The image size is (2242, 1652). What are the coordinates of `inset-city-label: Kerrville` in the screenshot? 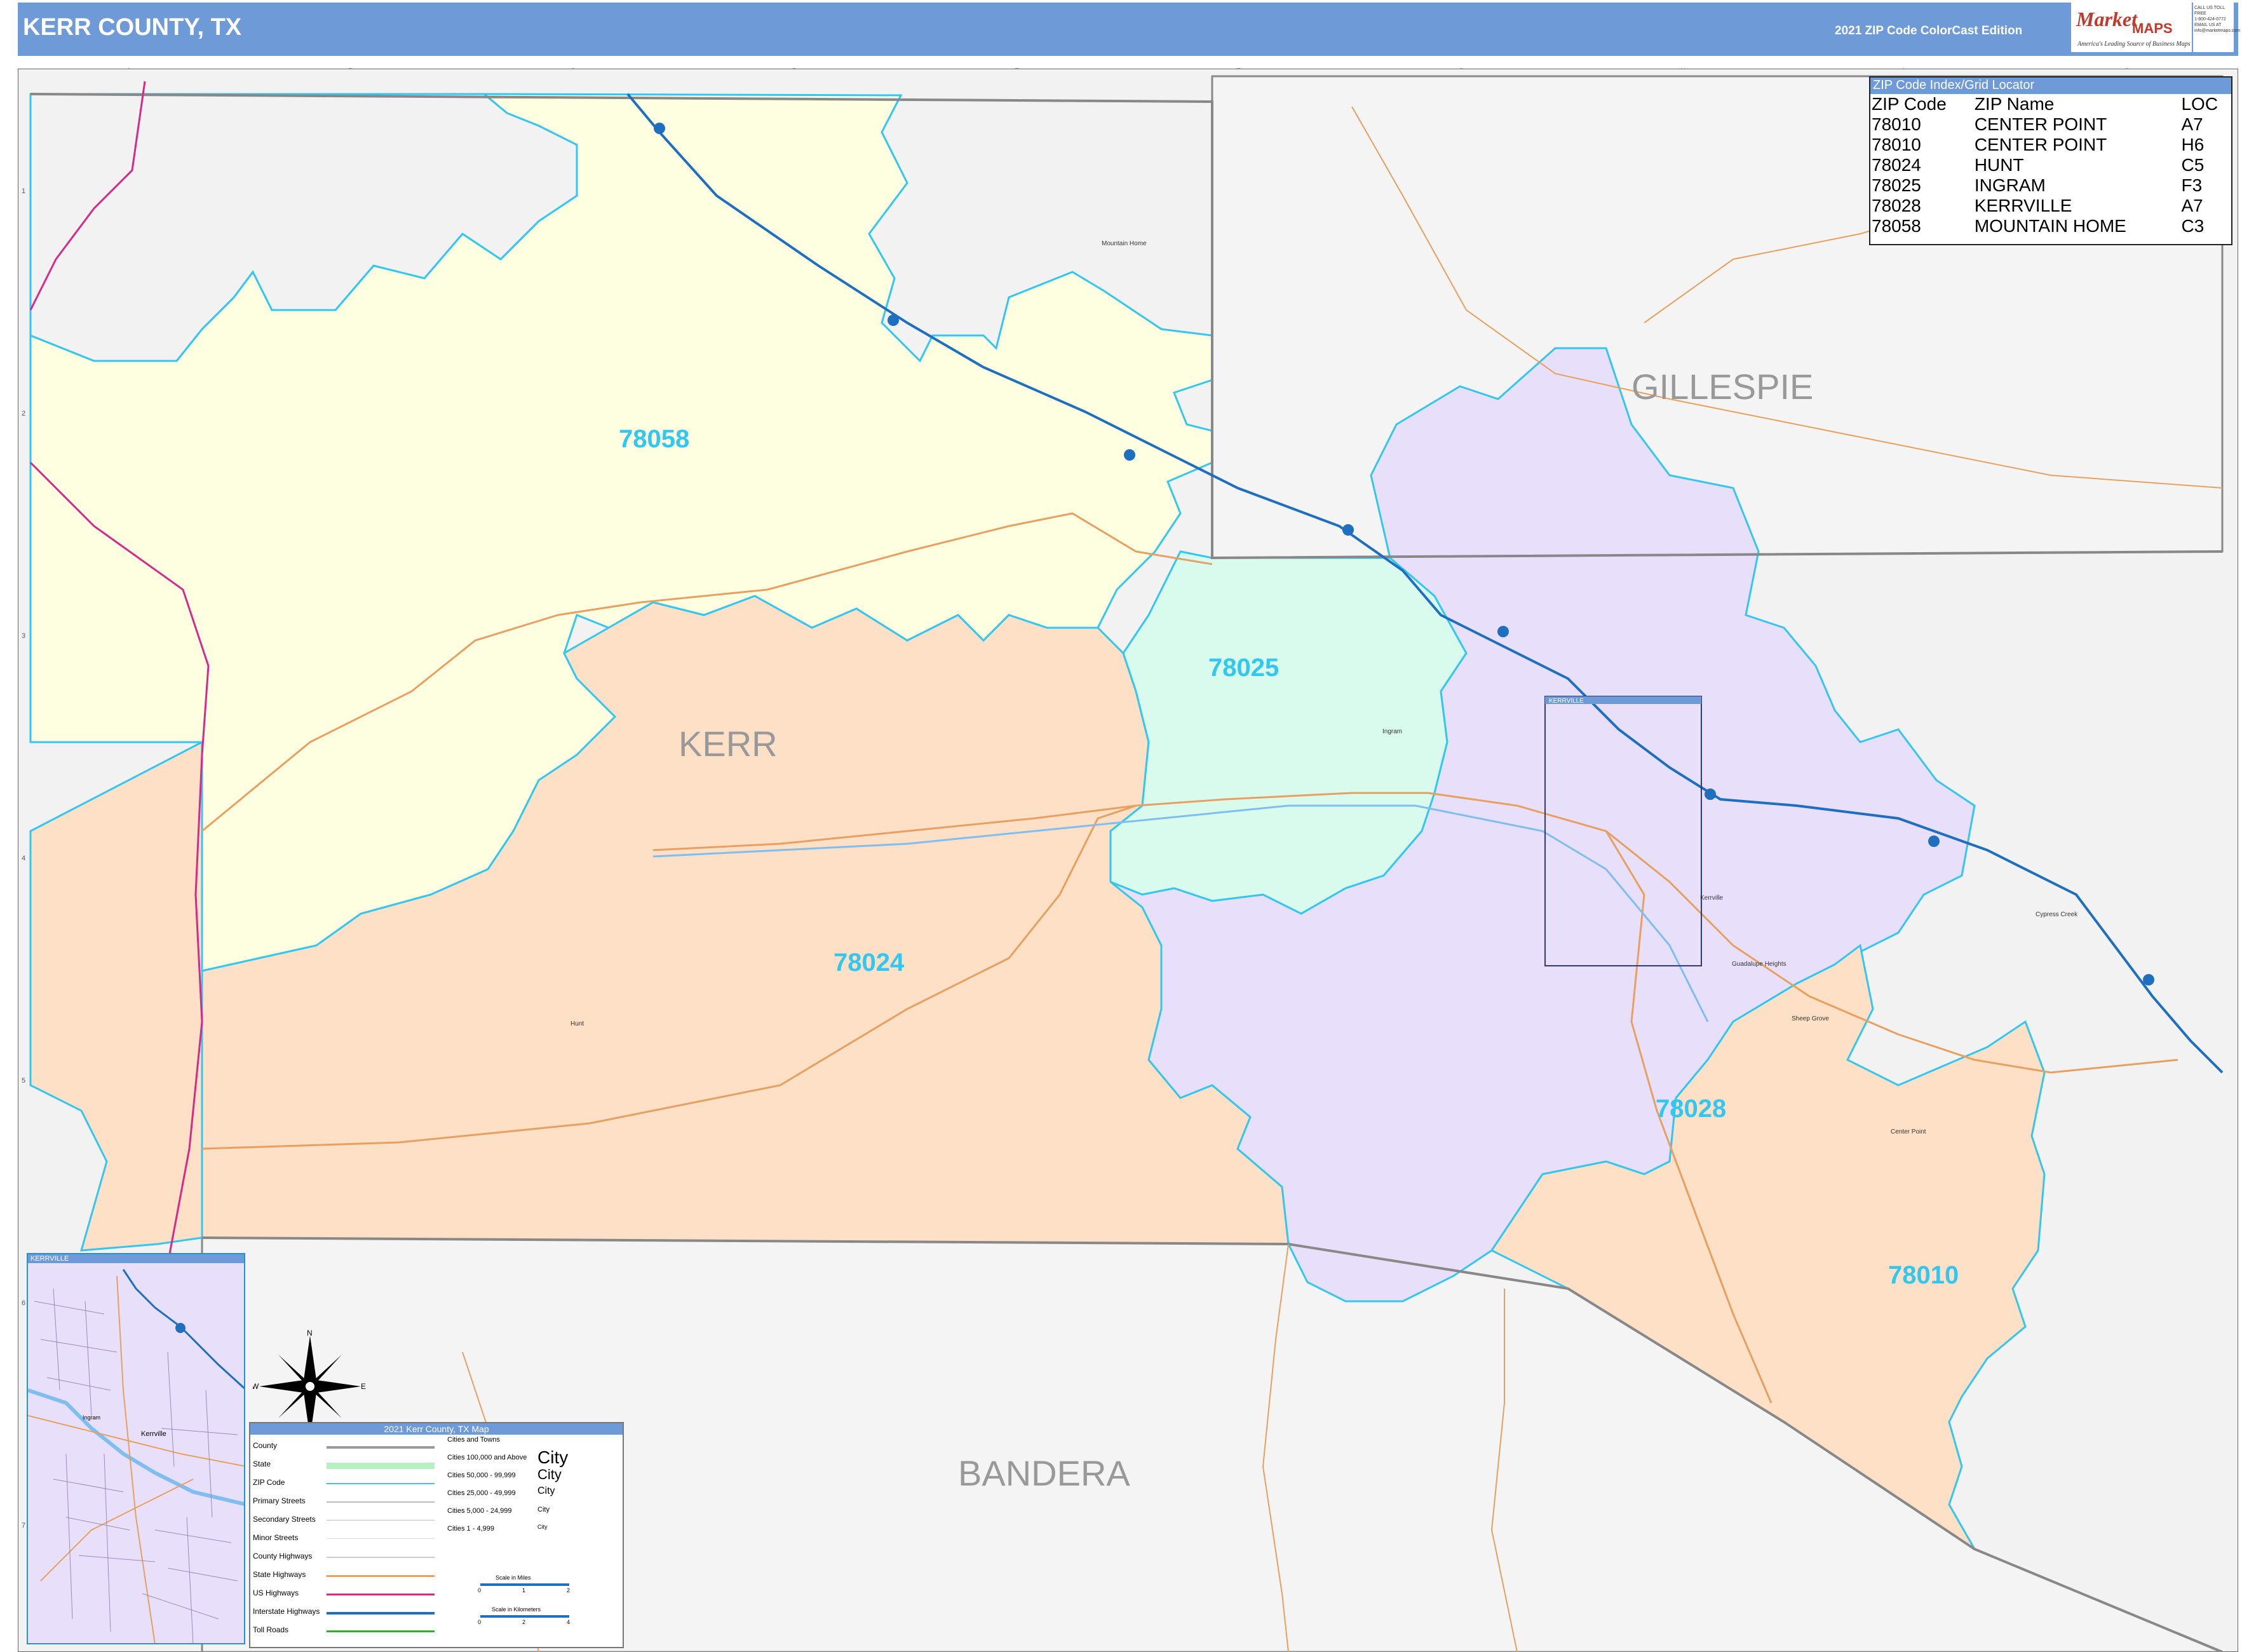 It's located at (153, 1434).